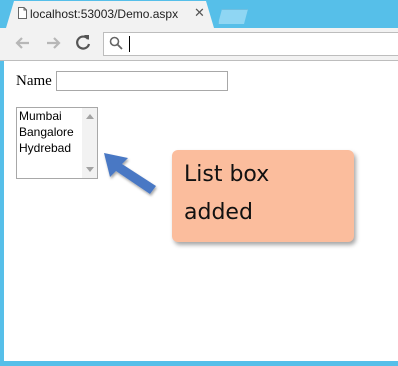 This screenshot has width=398, height=366. Describe the element at coordinates (23, 43) in the screenshot. I see `arrow-left-icon` at that location.